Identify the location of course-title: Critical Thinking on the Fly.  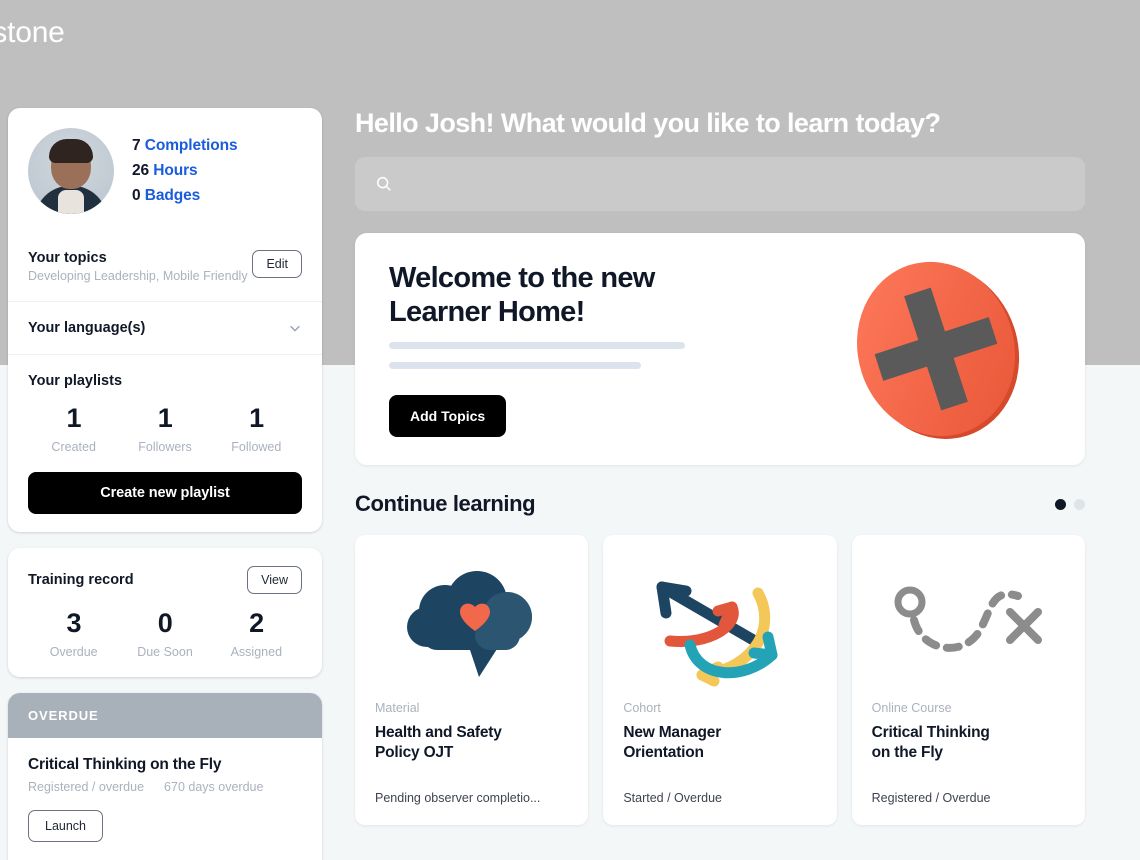
(968, 743).